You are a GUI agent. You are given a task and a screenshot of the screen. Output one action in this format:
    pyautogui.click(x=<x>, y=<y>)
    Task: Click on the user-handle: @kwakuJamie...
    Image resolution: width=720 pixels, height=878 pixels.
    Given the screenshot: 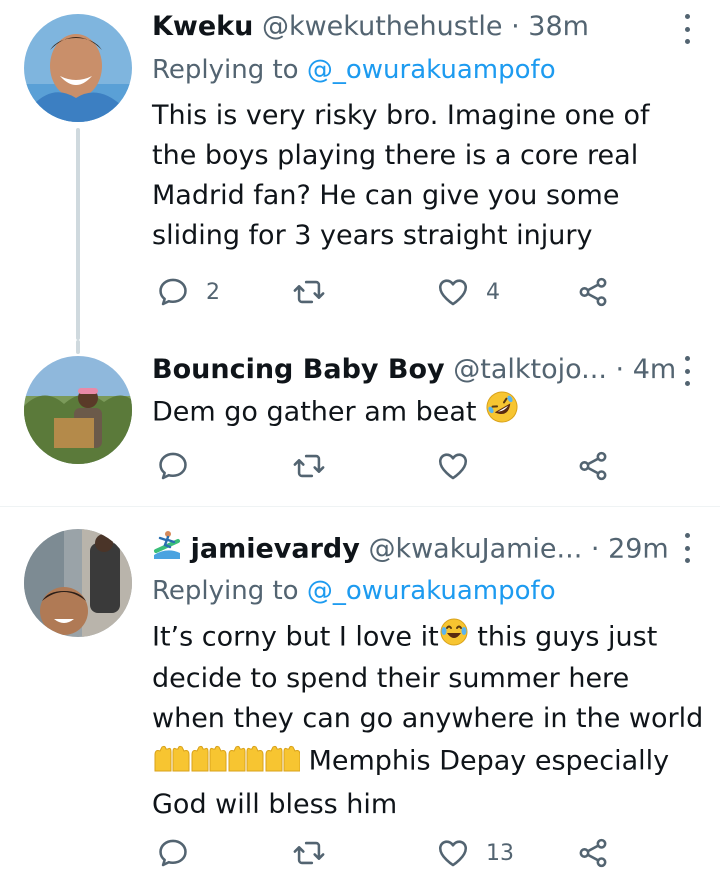 What is the action you would take?
    pyautogui.click(x=475, y=549)
    